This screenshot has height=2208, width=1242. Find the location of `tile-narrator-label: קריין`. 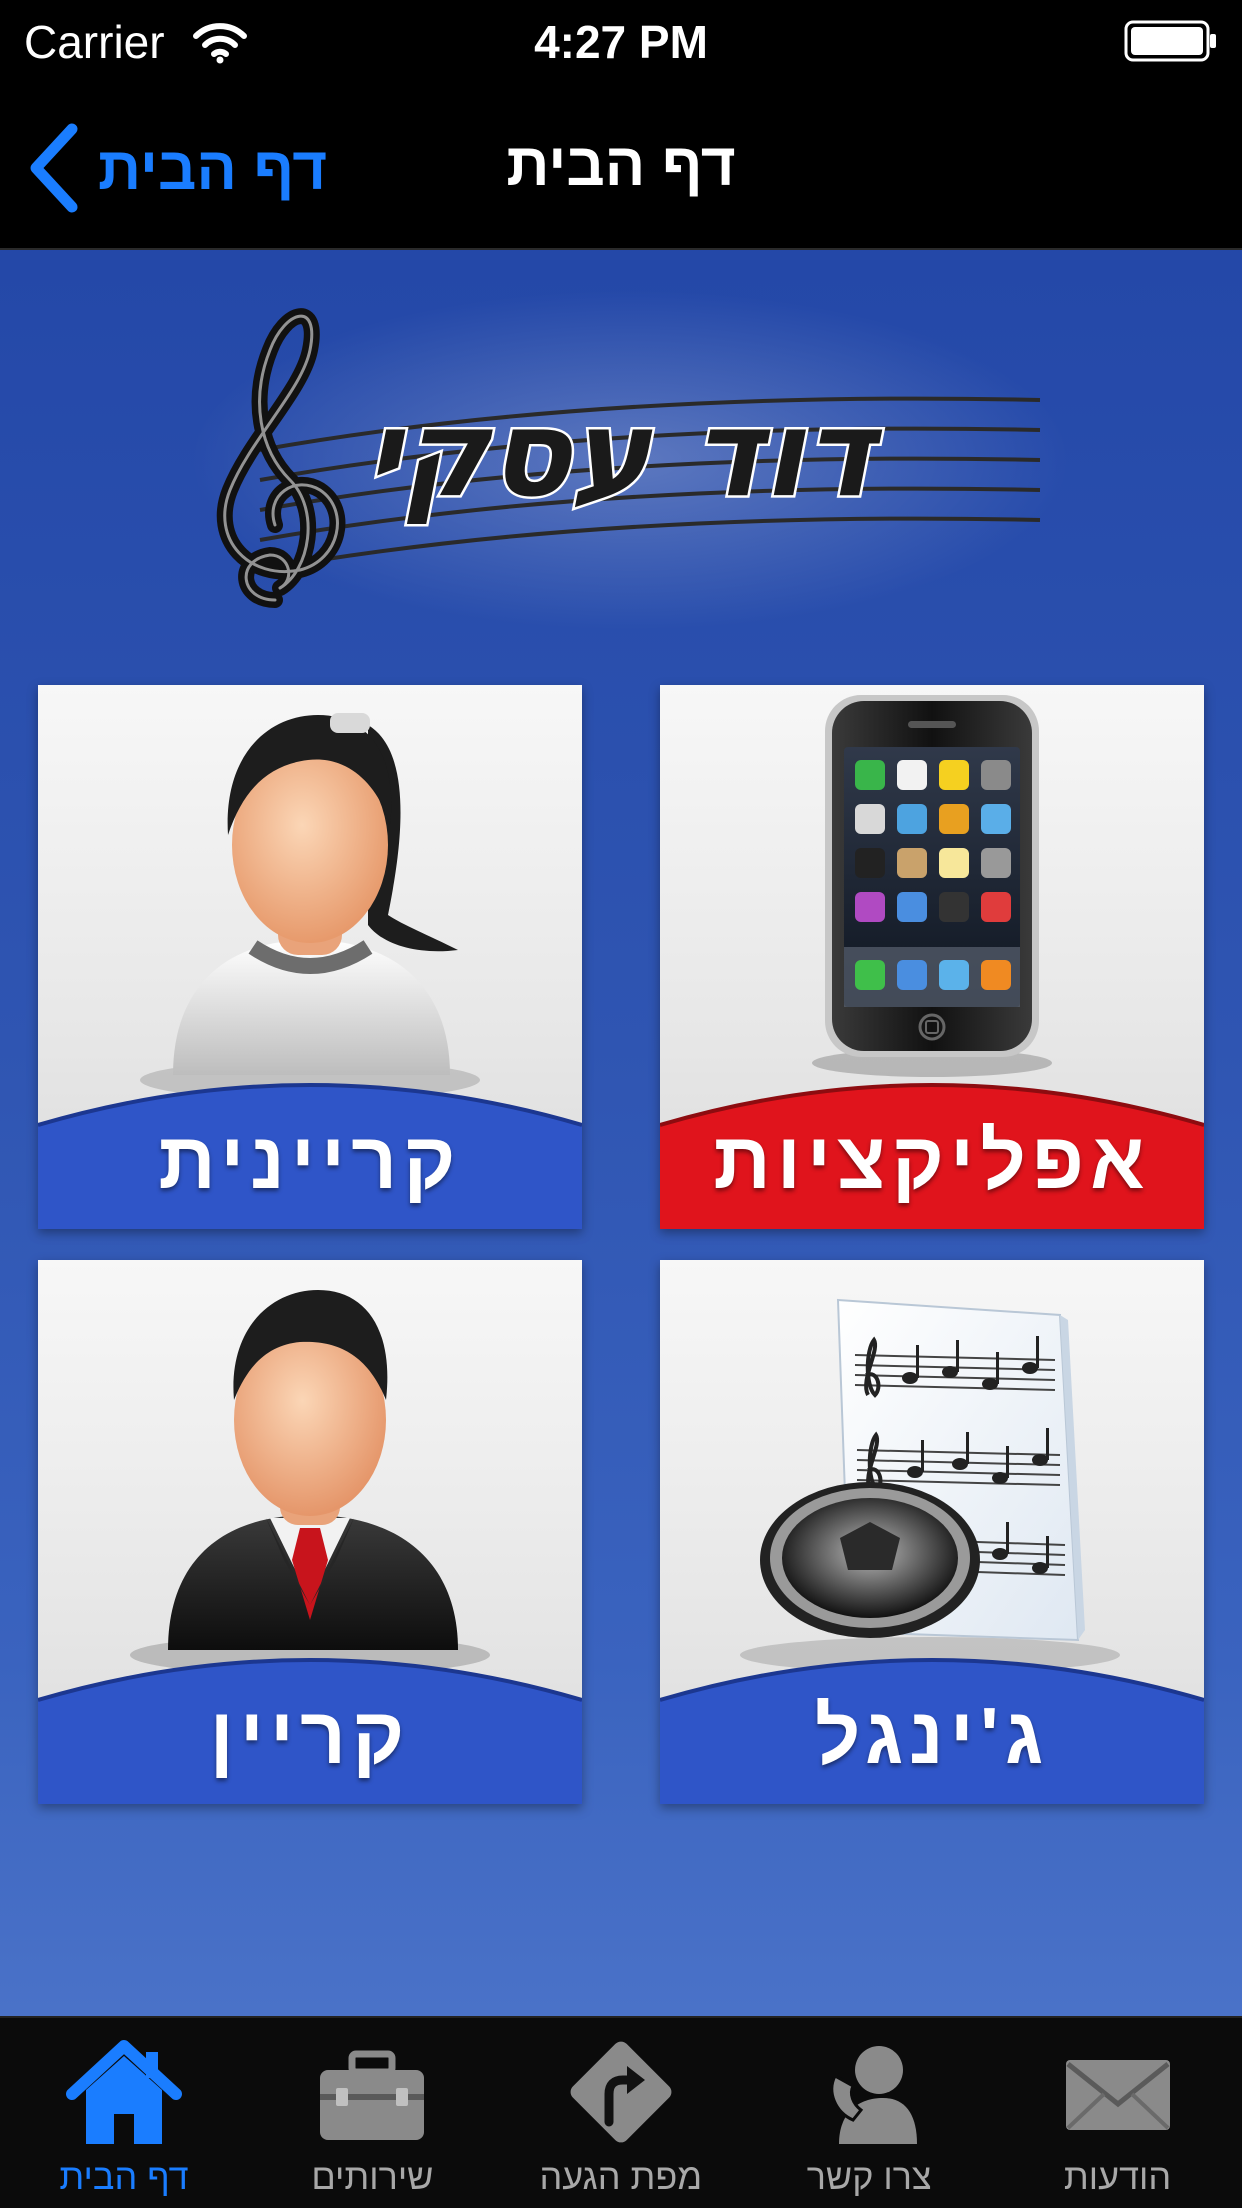

tile-narrator-label: קריין is located at coordinates (310, 1735).